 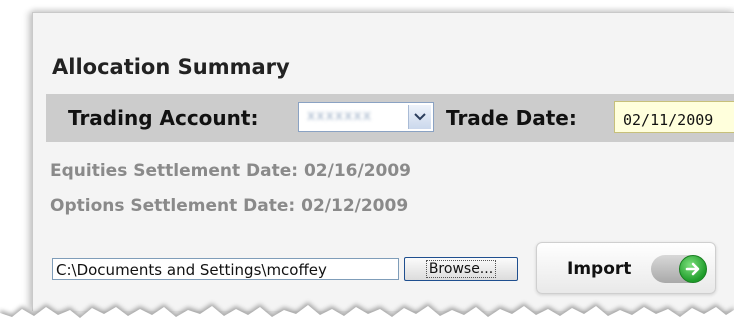 I want to click on chevron-down-icon, so click(x=419, y=117).